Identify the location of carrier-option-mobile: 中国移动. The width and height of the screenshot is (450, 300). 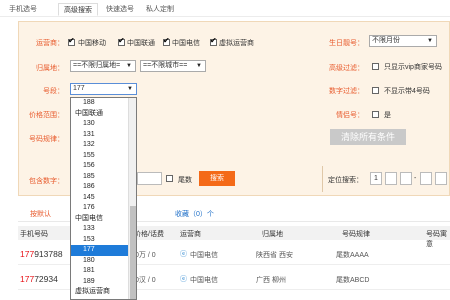
(92, 43).